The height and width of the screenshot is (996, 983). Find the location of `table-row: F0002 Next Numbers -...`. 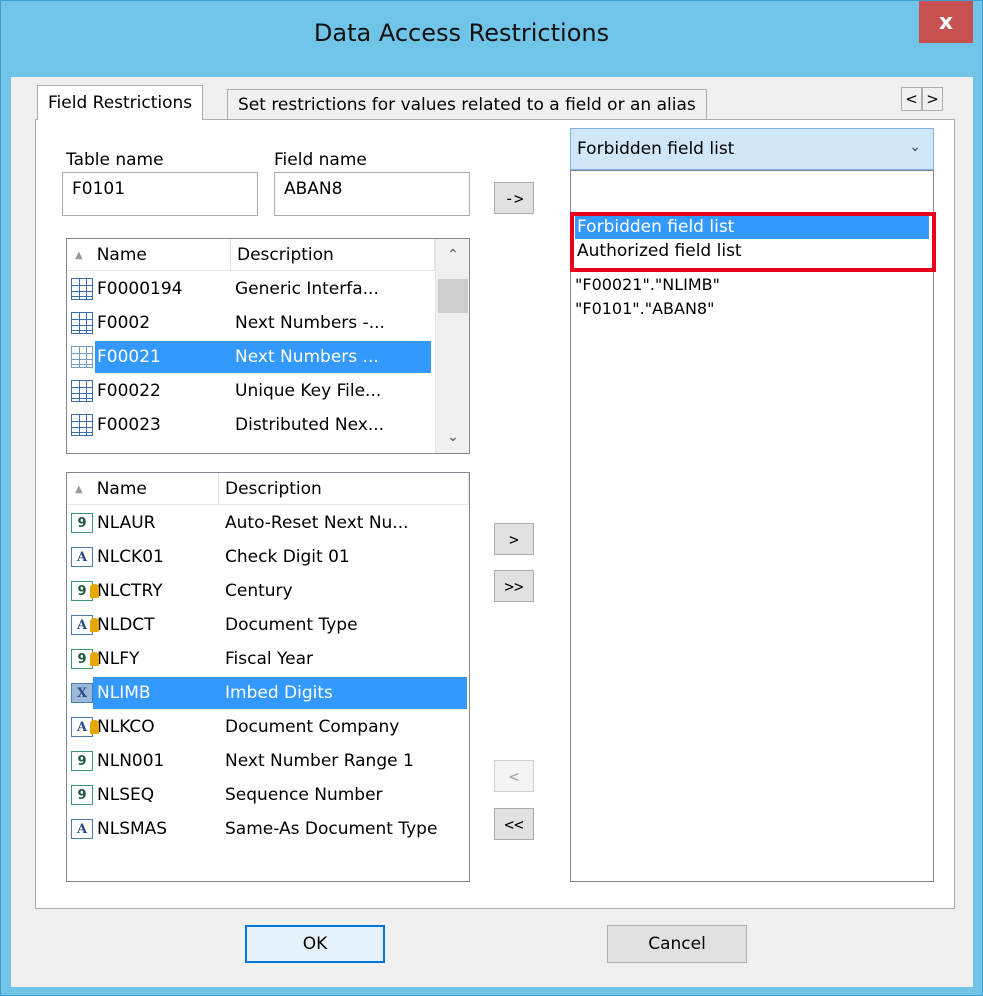

table-row: F0002 Next Numbers -... is located at coordinates (251, 323).